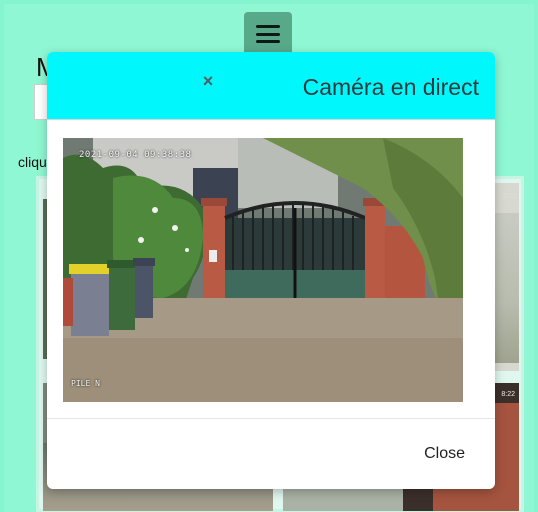 The height and width of the screenshot is (512, 538). Describe the element at coordinates (508, 394) in the screenshot. I see `thumbnail-timestamp: 8:22` at that location.